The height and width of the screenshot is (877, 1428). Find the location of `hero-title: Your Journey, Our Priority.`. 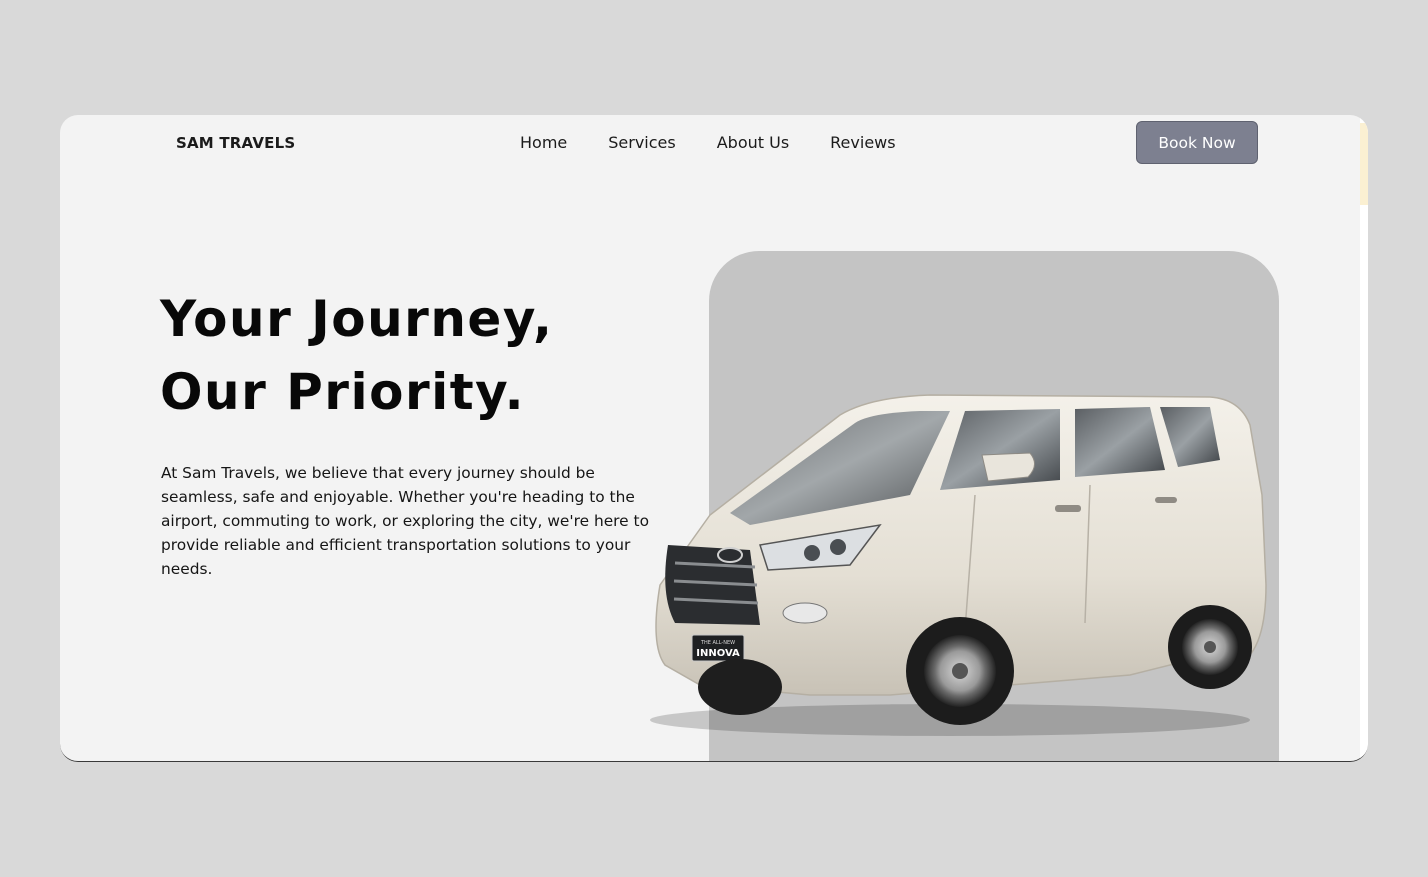

hero-title: Your Journey, Our Priority. is located at coordinates (357, 356).